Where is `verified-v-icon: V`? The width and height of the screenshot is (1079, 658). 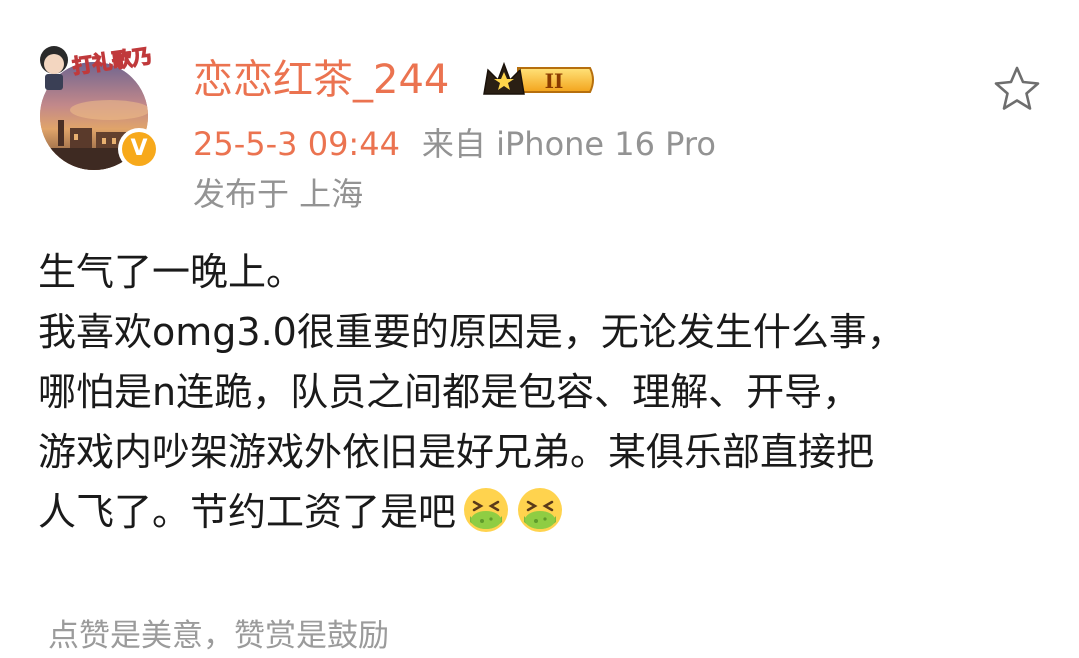
verified-v-icon: V is located at coordinates (139, 149).